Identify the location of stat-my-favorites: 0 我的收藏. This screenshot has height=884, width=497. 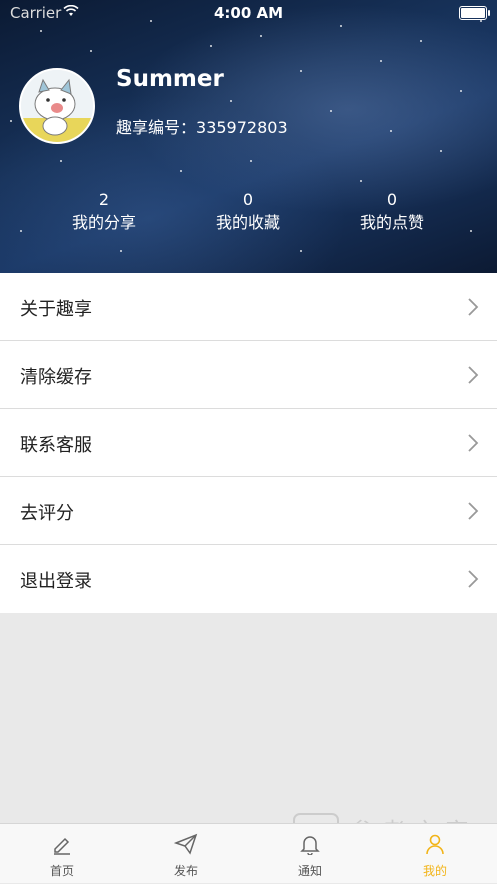
(248, 213).